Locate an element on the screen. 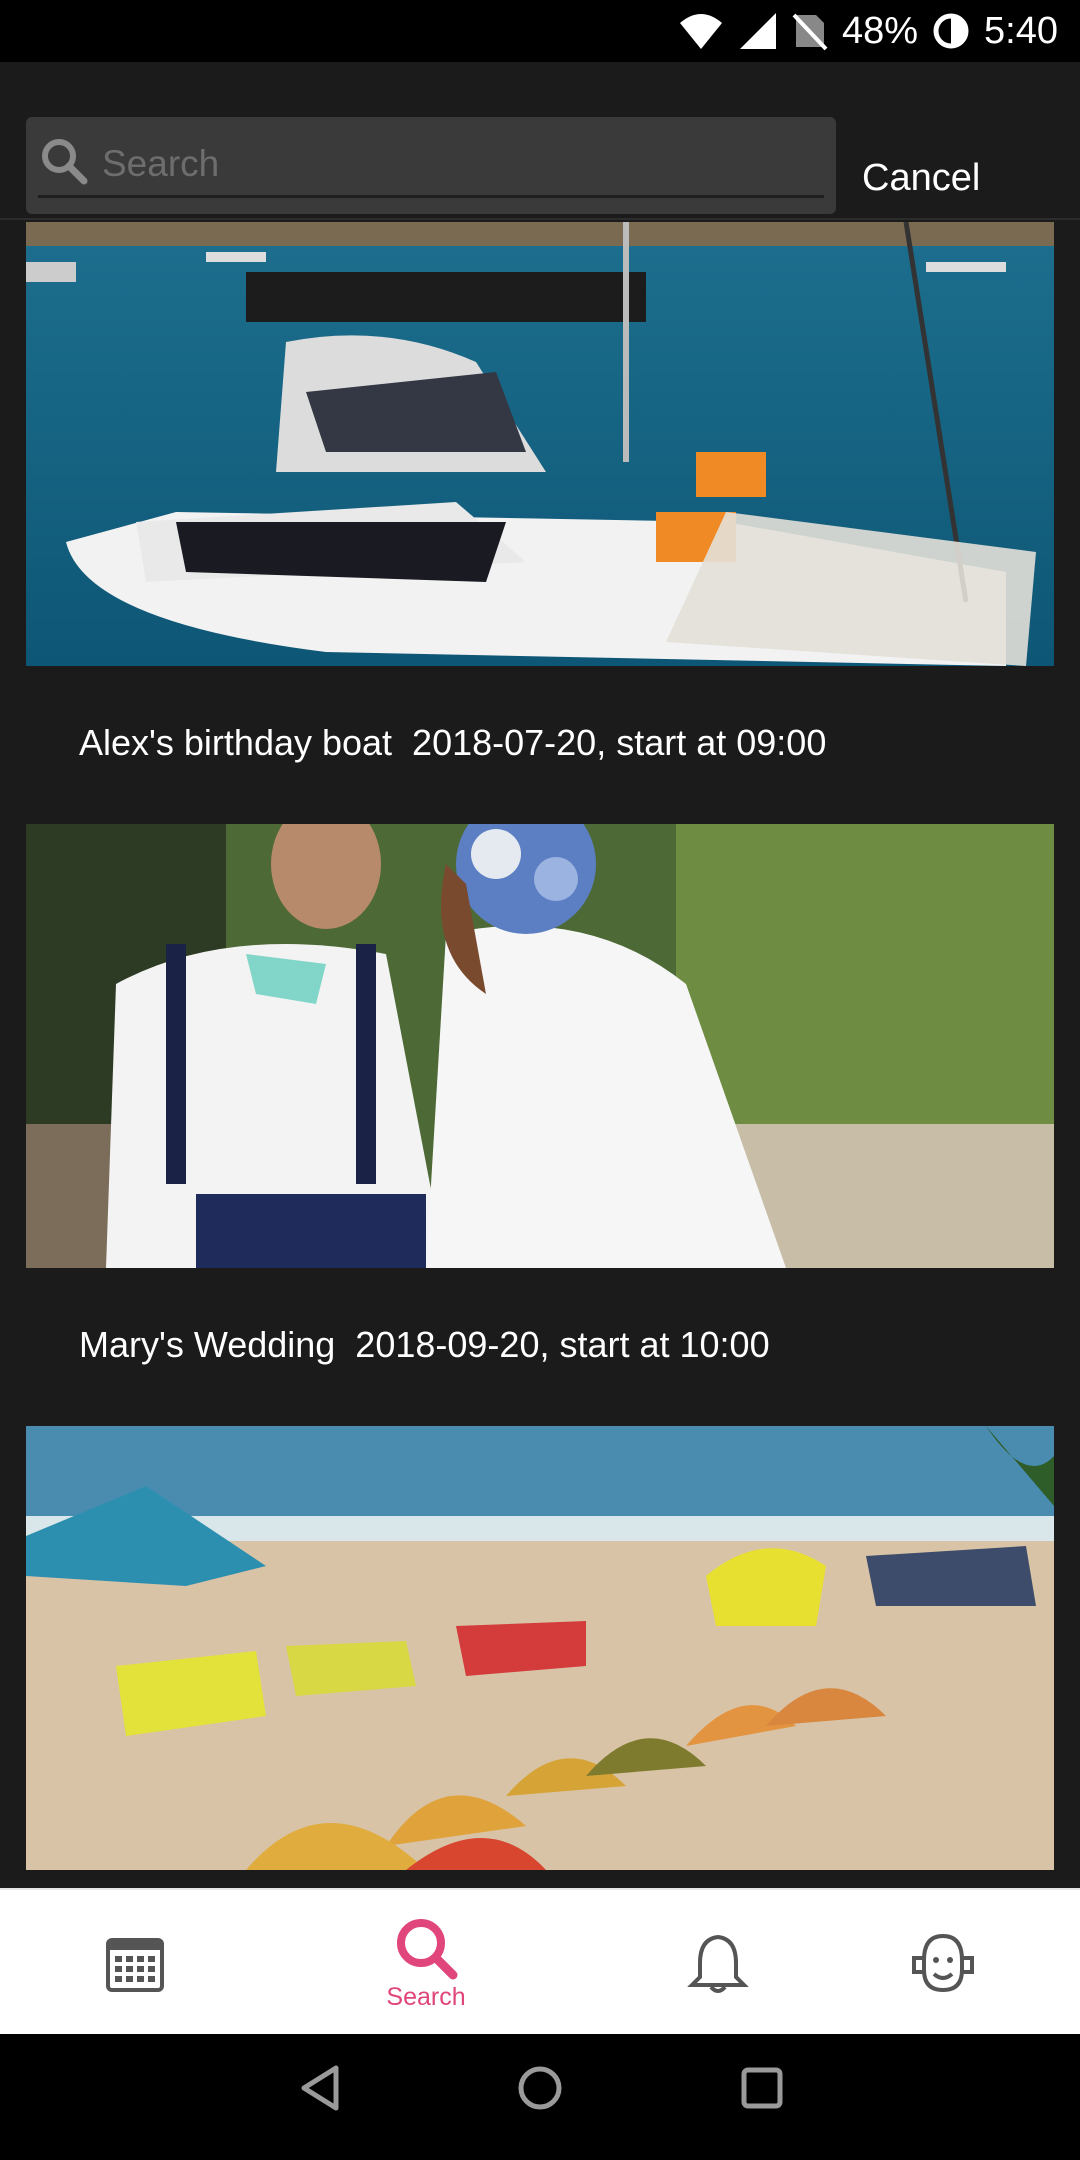 Image resolution: width=1080 pixels, height=2160 pixels. back-icon is located at coordinates (320, 2088).